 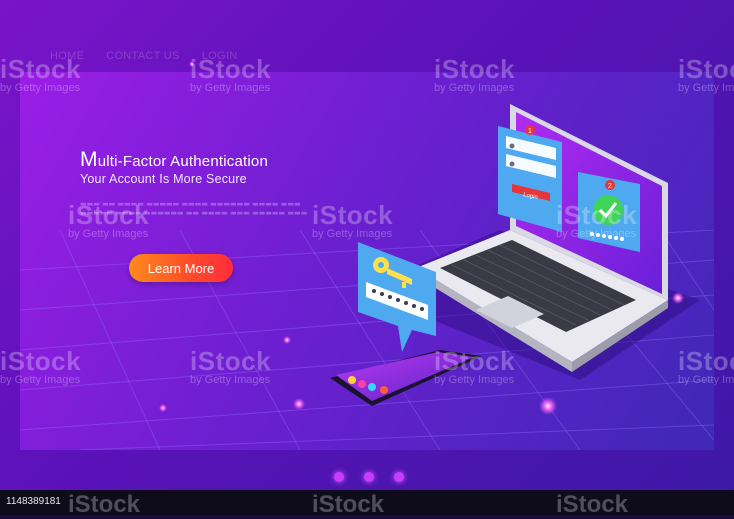 What do you see at coordinates (33, 501) in the screenshot?
I see `image-id: 1148389181` at bounding box center [33, 501].